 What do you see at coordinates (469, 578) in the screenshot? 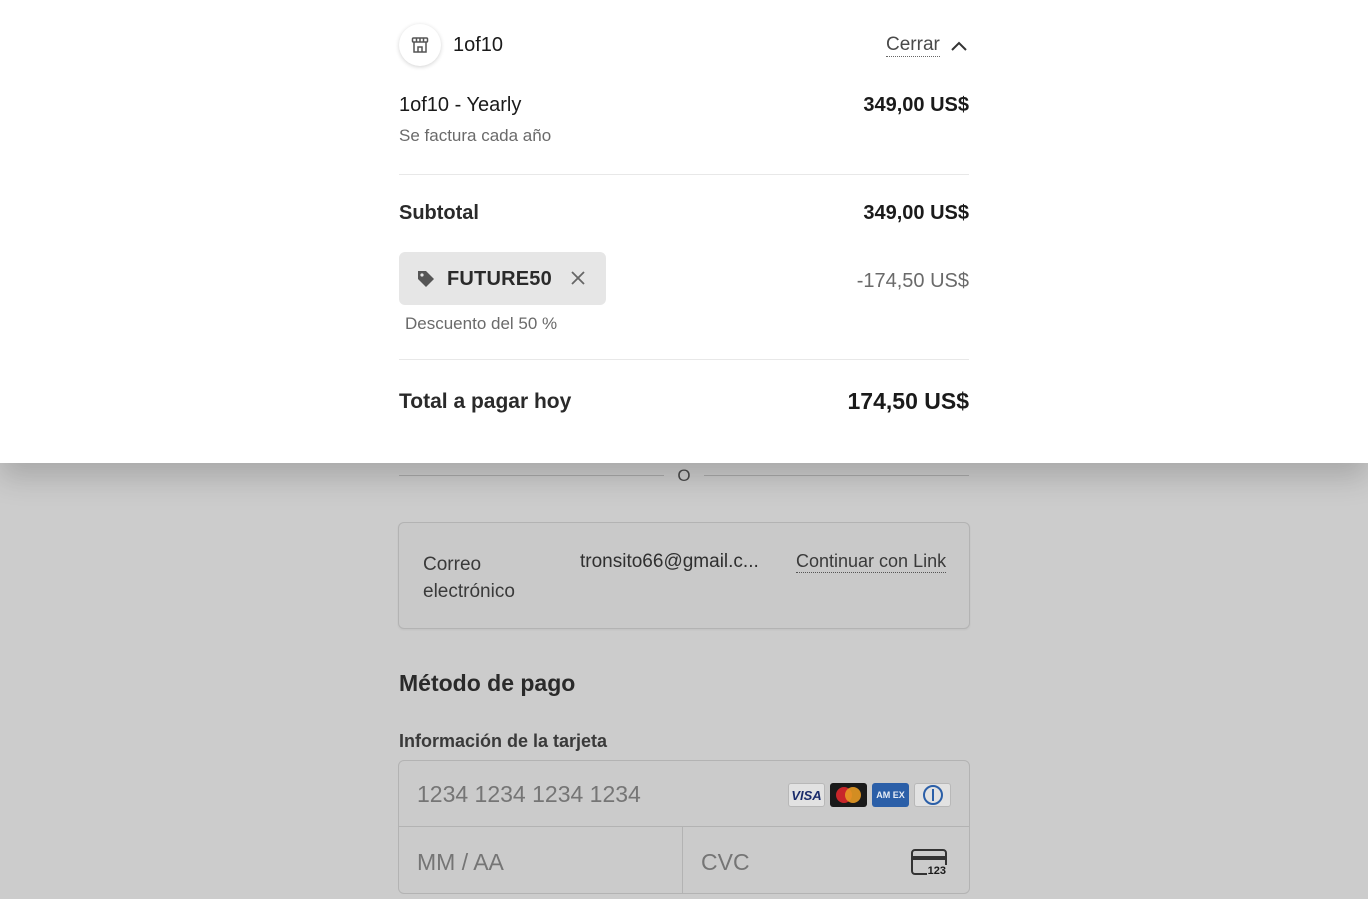
I see `email-label: Correo electrónico` at bounding box center [469, 578].